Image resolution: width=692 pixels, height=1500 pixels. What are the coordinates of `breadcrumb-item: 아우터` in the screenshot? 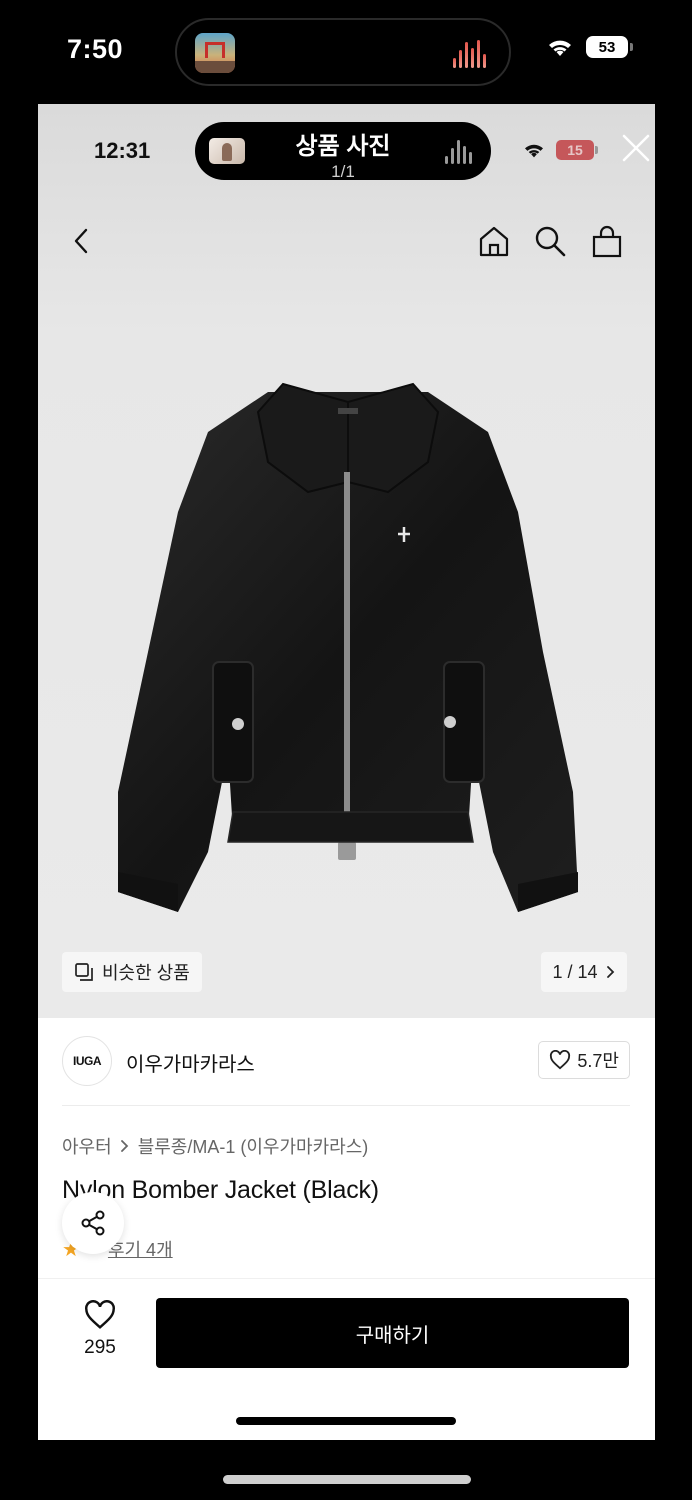 It's located at (87, 1146).